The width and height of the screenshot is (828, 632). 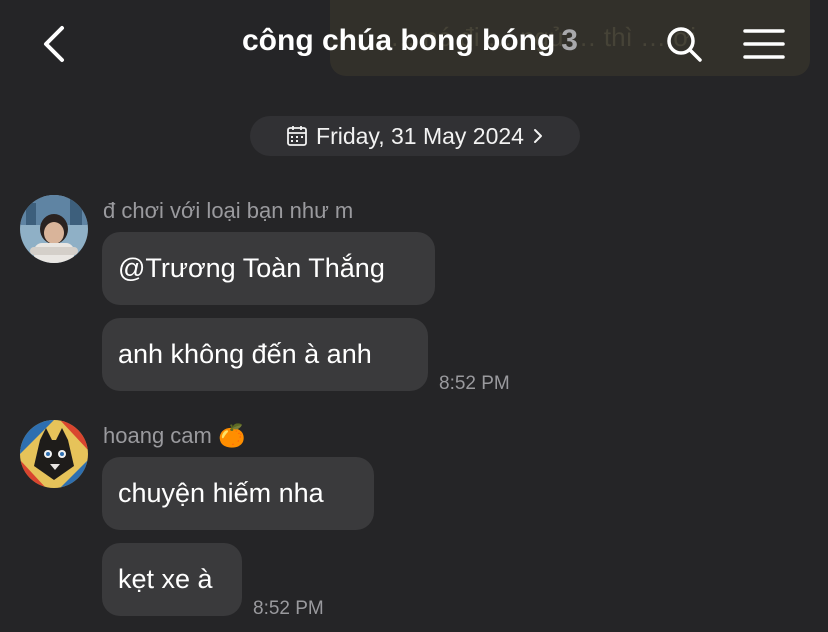 What do you see at coordinates (297, 136) in the screenshot?
I see `calendar-icon` at bounding box center [297, 136].